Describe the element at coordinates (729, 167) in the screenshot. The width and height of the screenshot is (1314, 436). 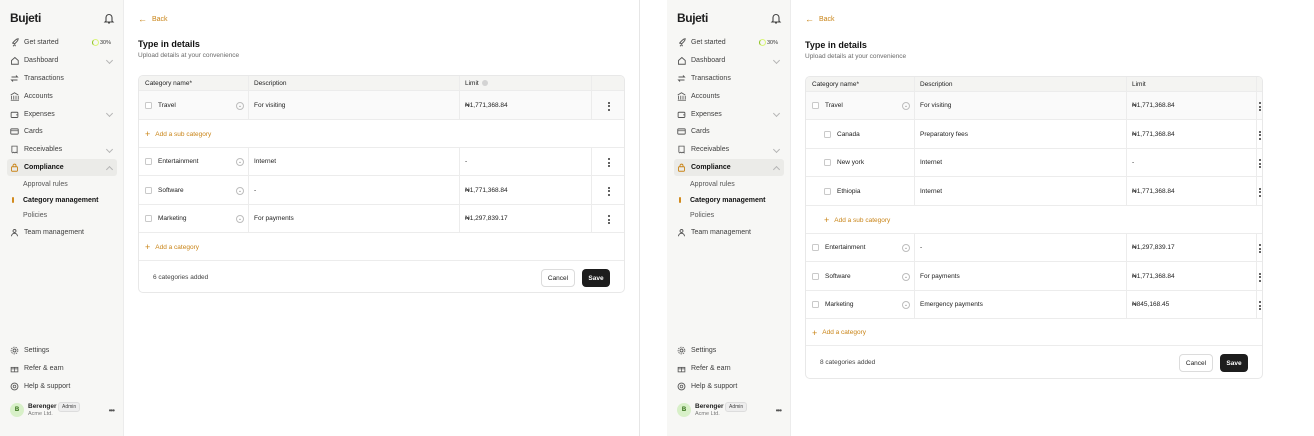
I see `sidebar-item-compliance: Compliance` at that location.